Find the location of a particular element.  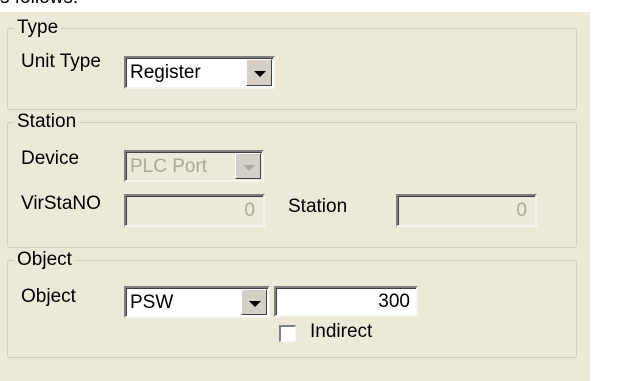

station-input: 0 is located at coordinates (466, 210).